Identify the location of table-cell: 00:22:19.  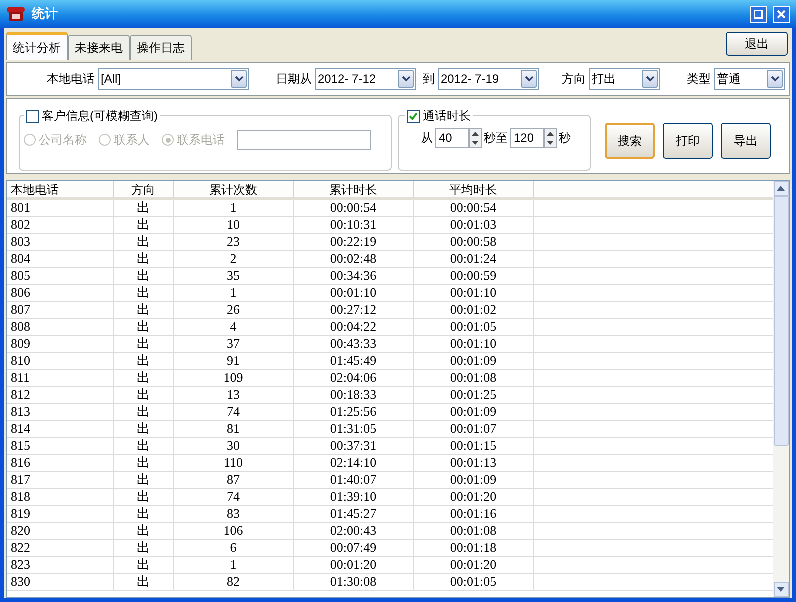
(354, 242).